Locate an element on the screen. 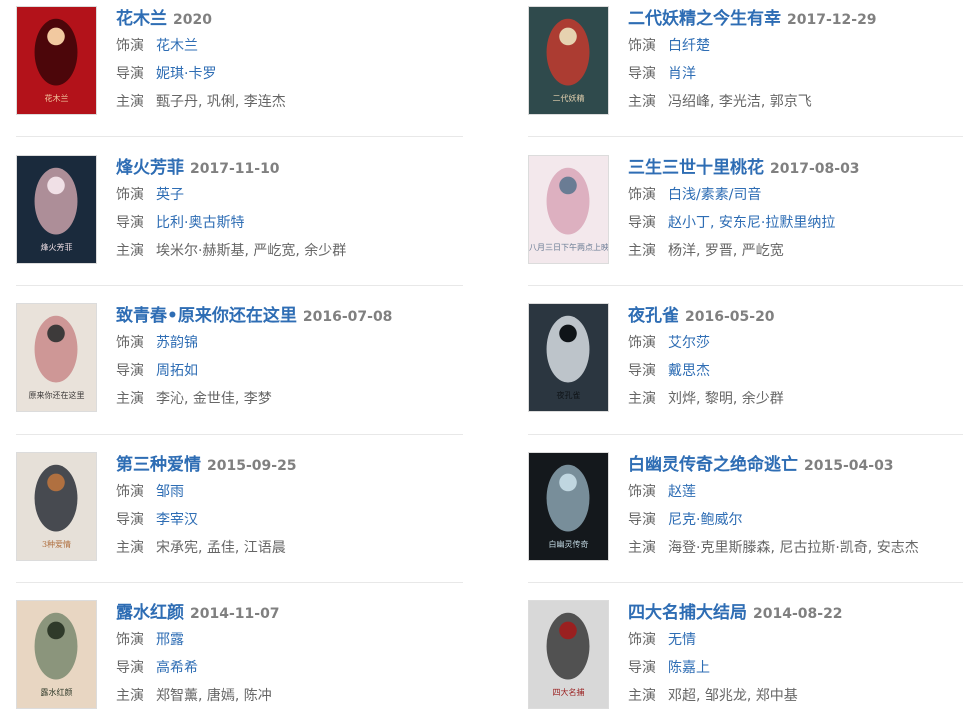 The height and width of the screenshot is (710, 963). movie-title-link: 夜孔雀 is located at coordinates (653, 316).